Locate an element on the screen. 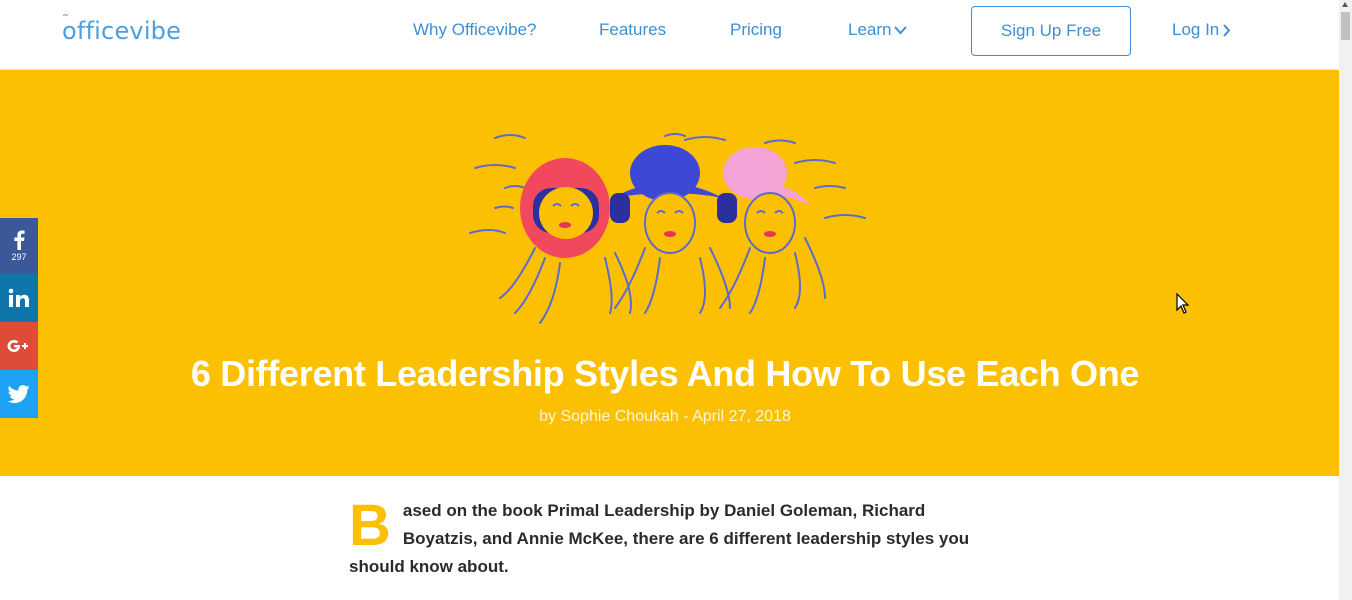  mouse-cursor-icon is located at coordinates (1183, 303).